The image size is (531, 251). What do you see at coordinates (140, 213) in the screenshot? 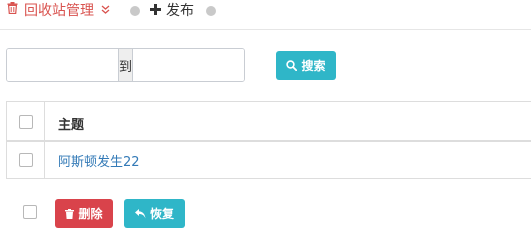
I see `undo-arrow-icon` at bounding box center [140, 213].